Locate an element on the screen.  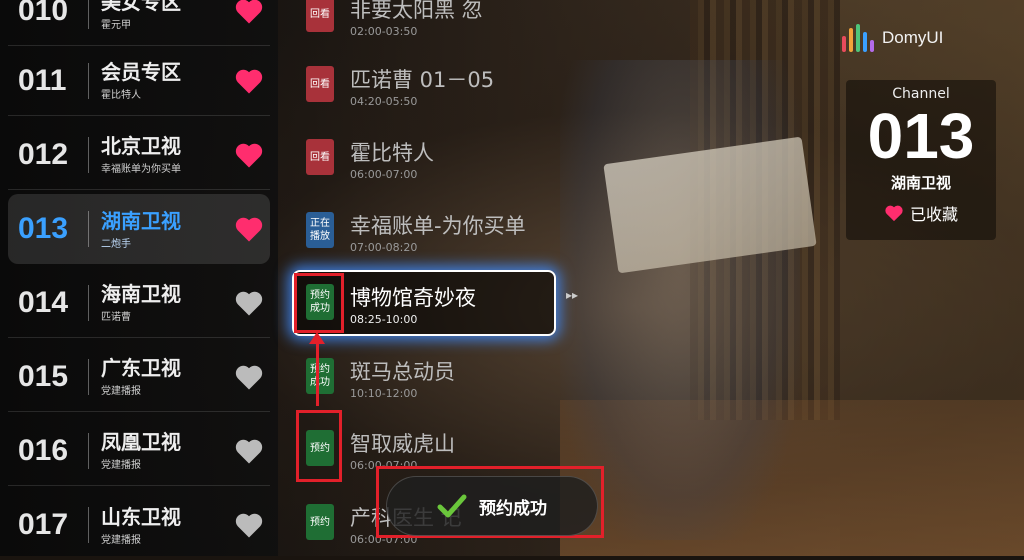
program-title: 智取威虎山 is located at coordinates (402, 444).